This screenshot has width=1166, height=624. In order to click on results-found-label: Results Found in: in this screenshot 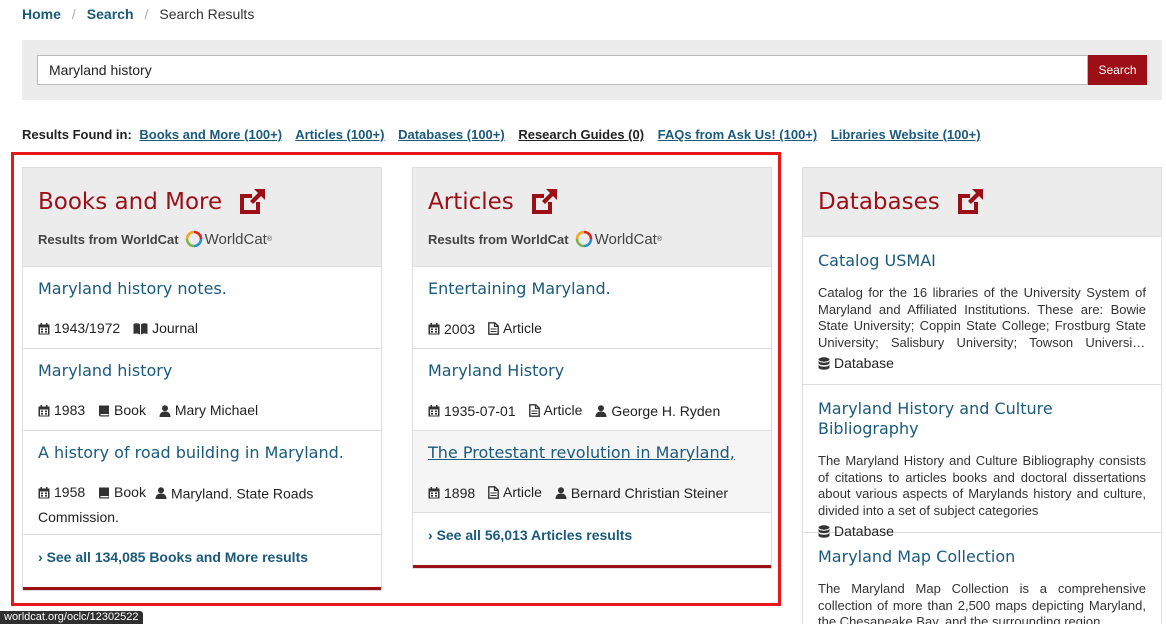, I will do `click(77, 134)`.